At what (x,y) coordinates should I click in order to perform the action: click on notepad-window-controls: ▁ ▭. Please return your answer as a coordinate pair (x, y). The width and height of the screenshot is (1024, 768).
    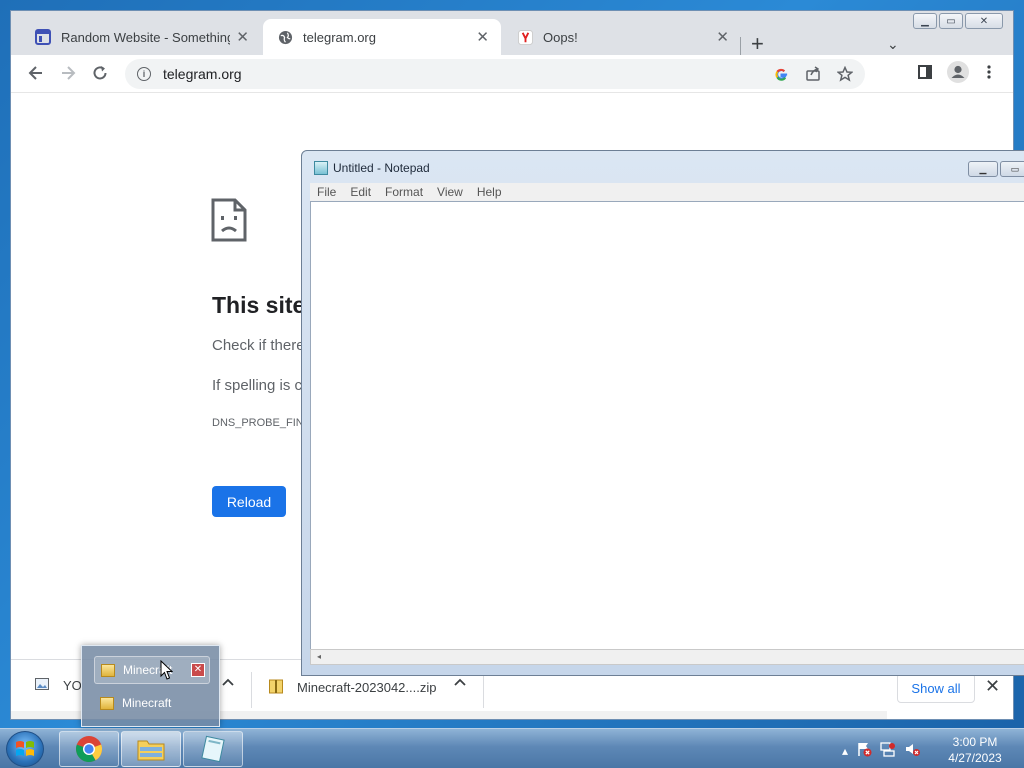
    Looking at the image, I should click on (996, 169).